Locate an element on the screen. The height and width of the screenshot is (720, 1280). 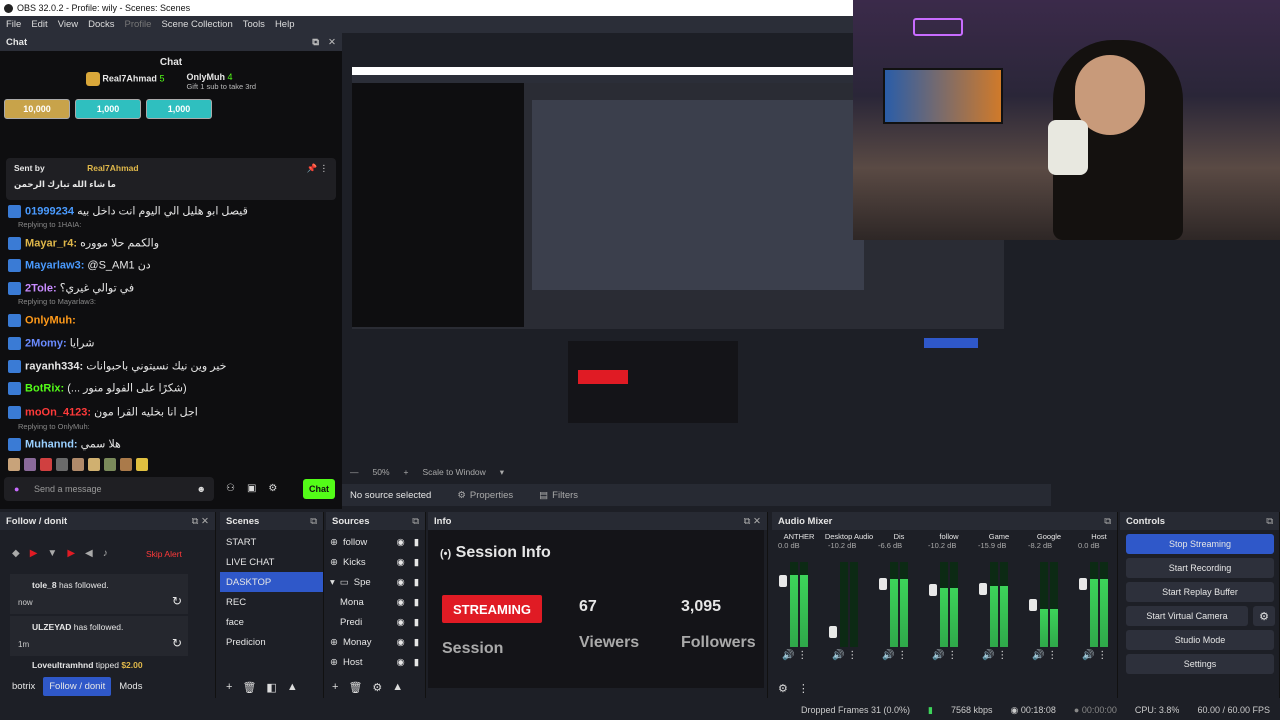
gift-badge: 10,000 is located at coordinates (37, 109).